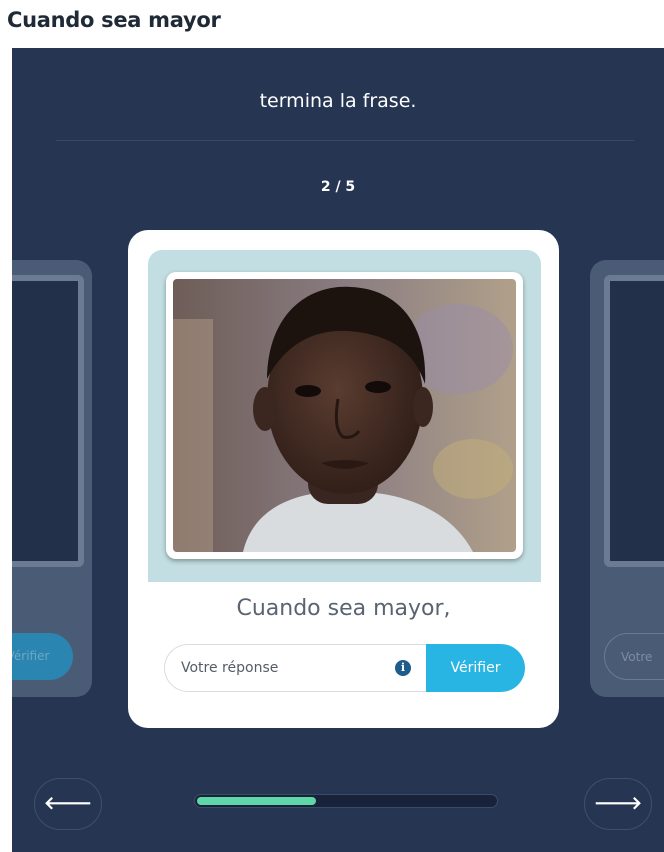 The height and width of the screenshot is (852, 664). What do you see at coordinates (48, 421) in the screenshot?
I see `previous-card-image` at bounding box center [48, 421].